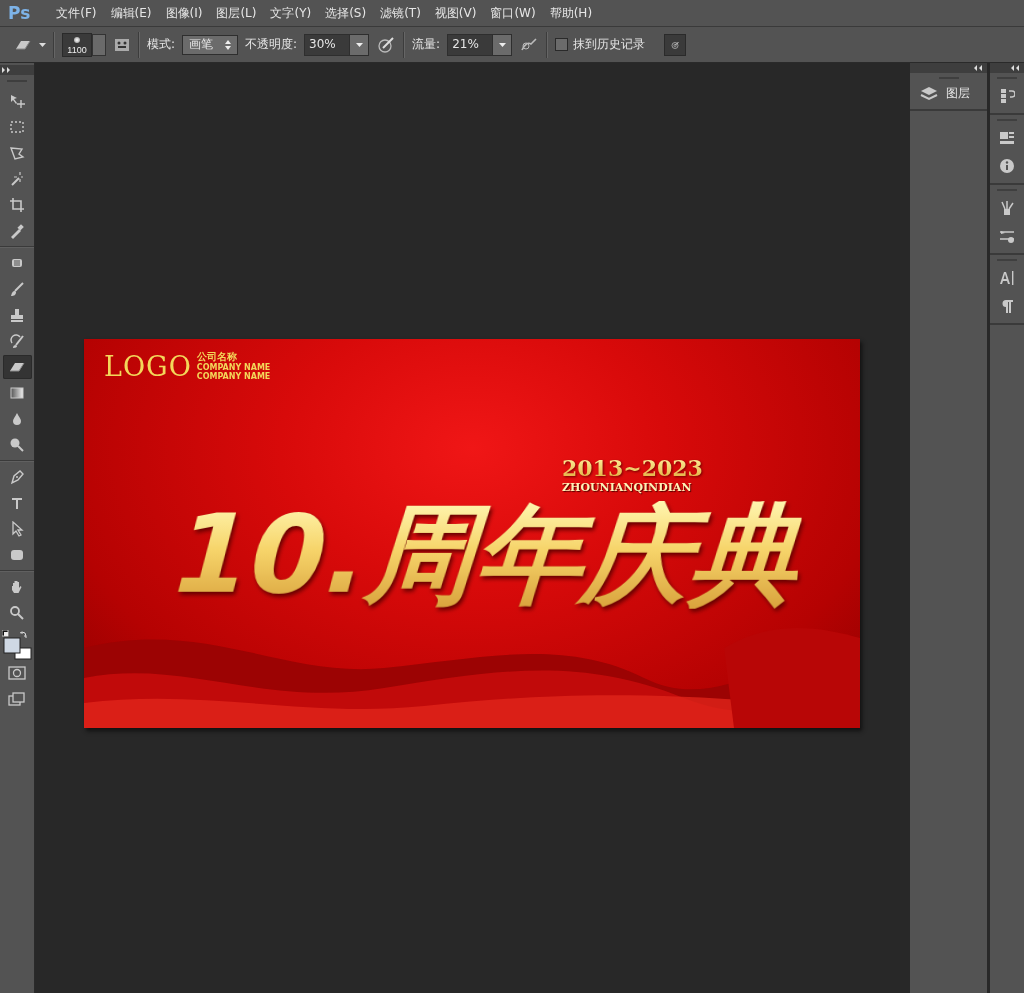 The height and width of the screenshot is (993, 1024). I want to click on lasso-icon, so click(17, 153).